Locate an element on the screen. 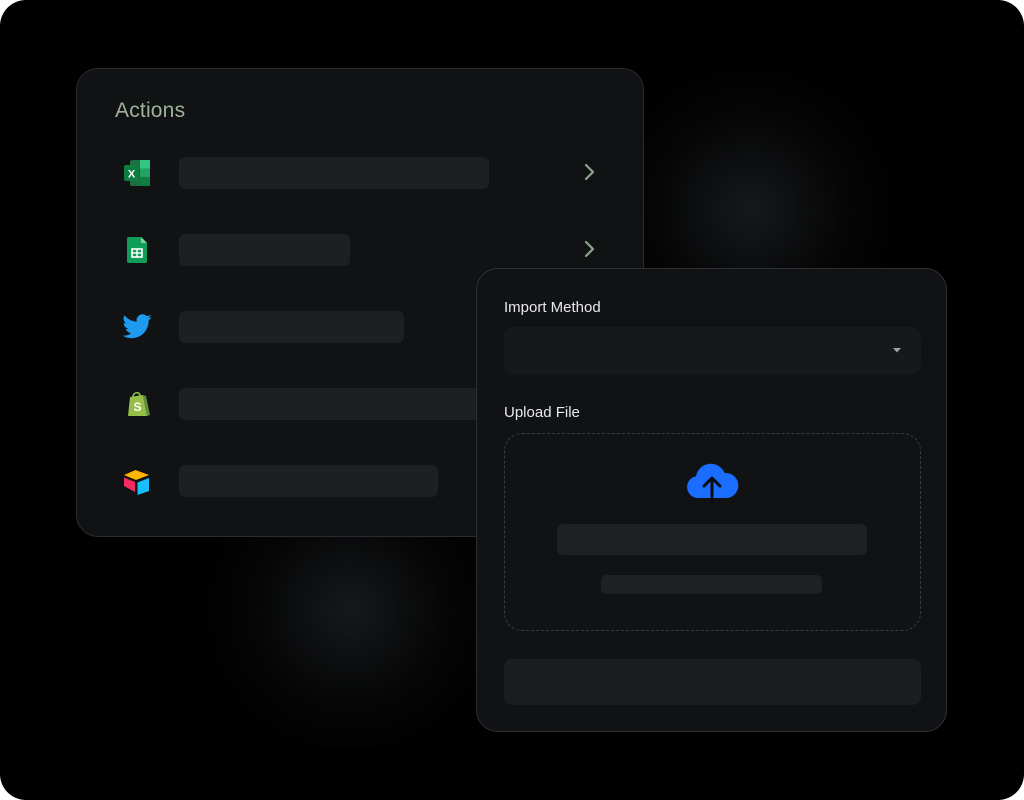 This screenshot has width=1024, height=800. file-dropzone is located at coordinates (712, 532).